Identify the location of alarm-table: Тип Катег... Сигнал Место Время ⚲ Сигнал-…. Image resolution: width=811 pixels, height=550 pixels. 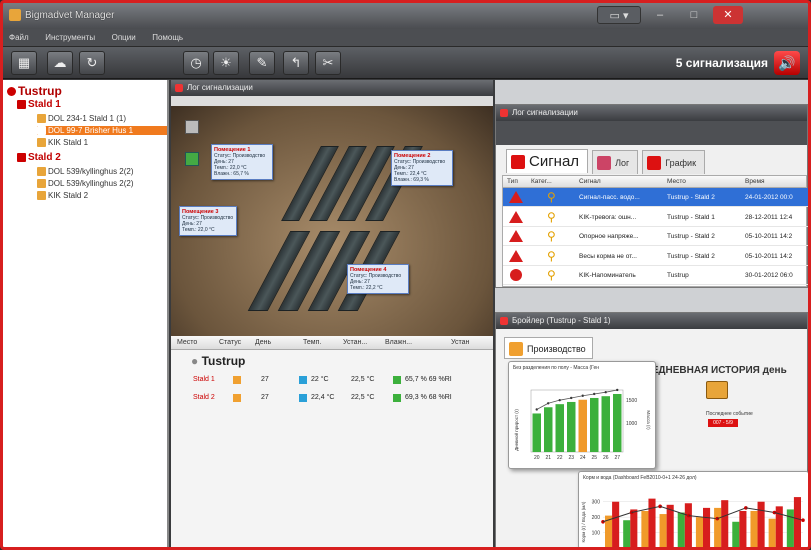
(655, 231).